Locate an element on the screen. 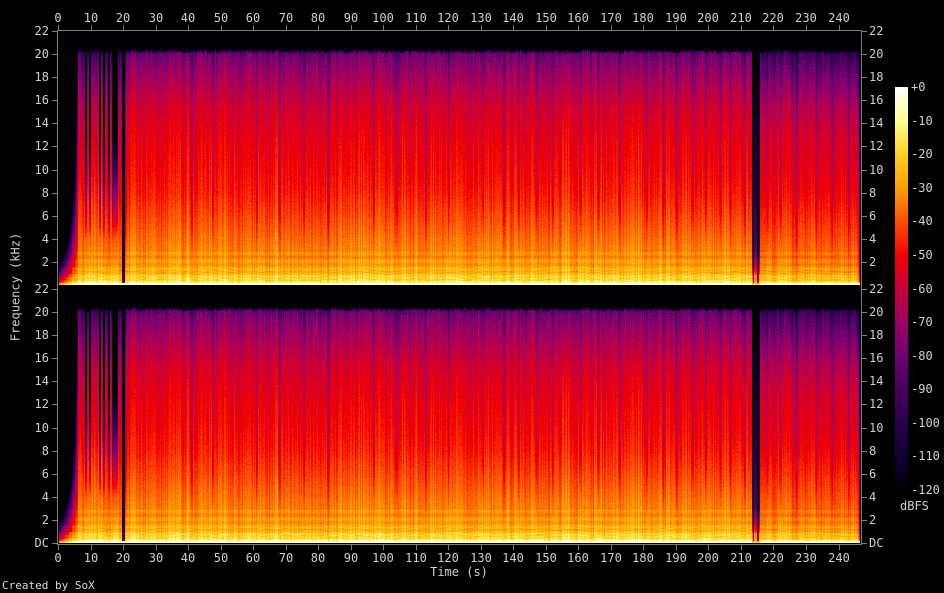 This screenshot has width=944, height=593. x-tick-label-bottom: 160 is located at coordinates (578, 558).